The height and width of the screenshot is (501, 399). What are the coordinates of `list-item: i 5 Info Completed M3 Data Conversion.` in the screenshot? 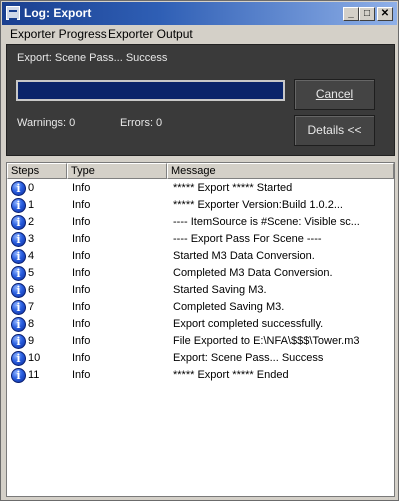 It's located at (200, 273).